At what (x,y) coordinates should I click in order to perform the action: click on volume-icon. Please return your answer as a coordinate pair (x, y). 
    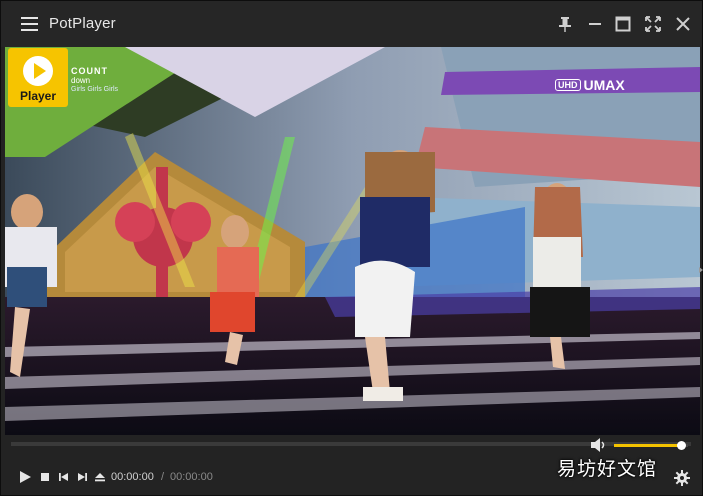
    Looking at the image, I should click on (599, 445).